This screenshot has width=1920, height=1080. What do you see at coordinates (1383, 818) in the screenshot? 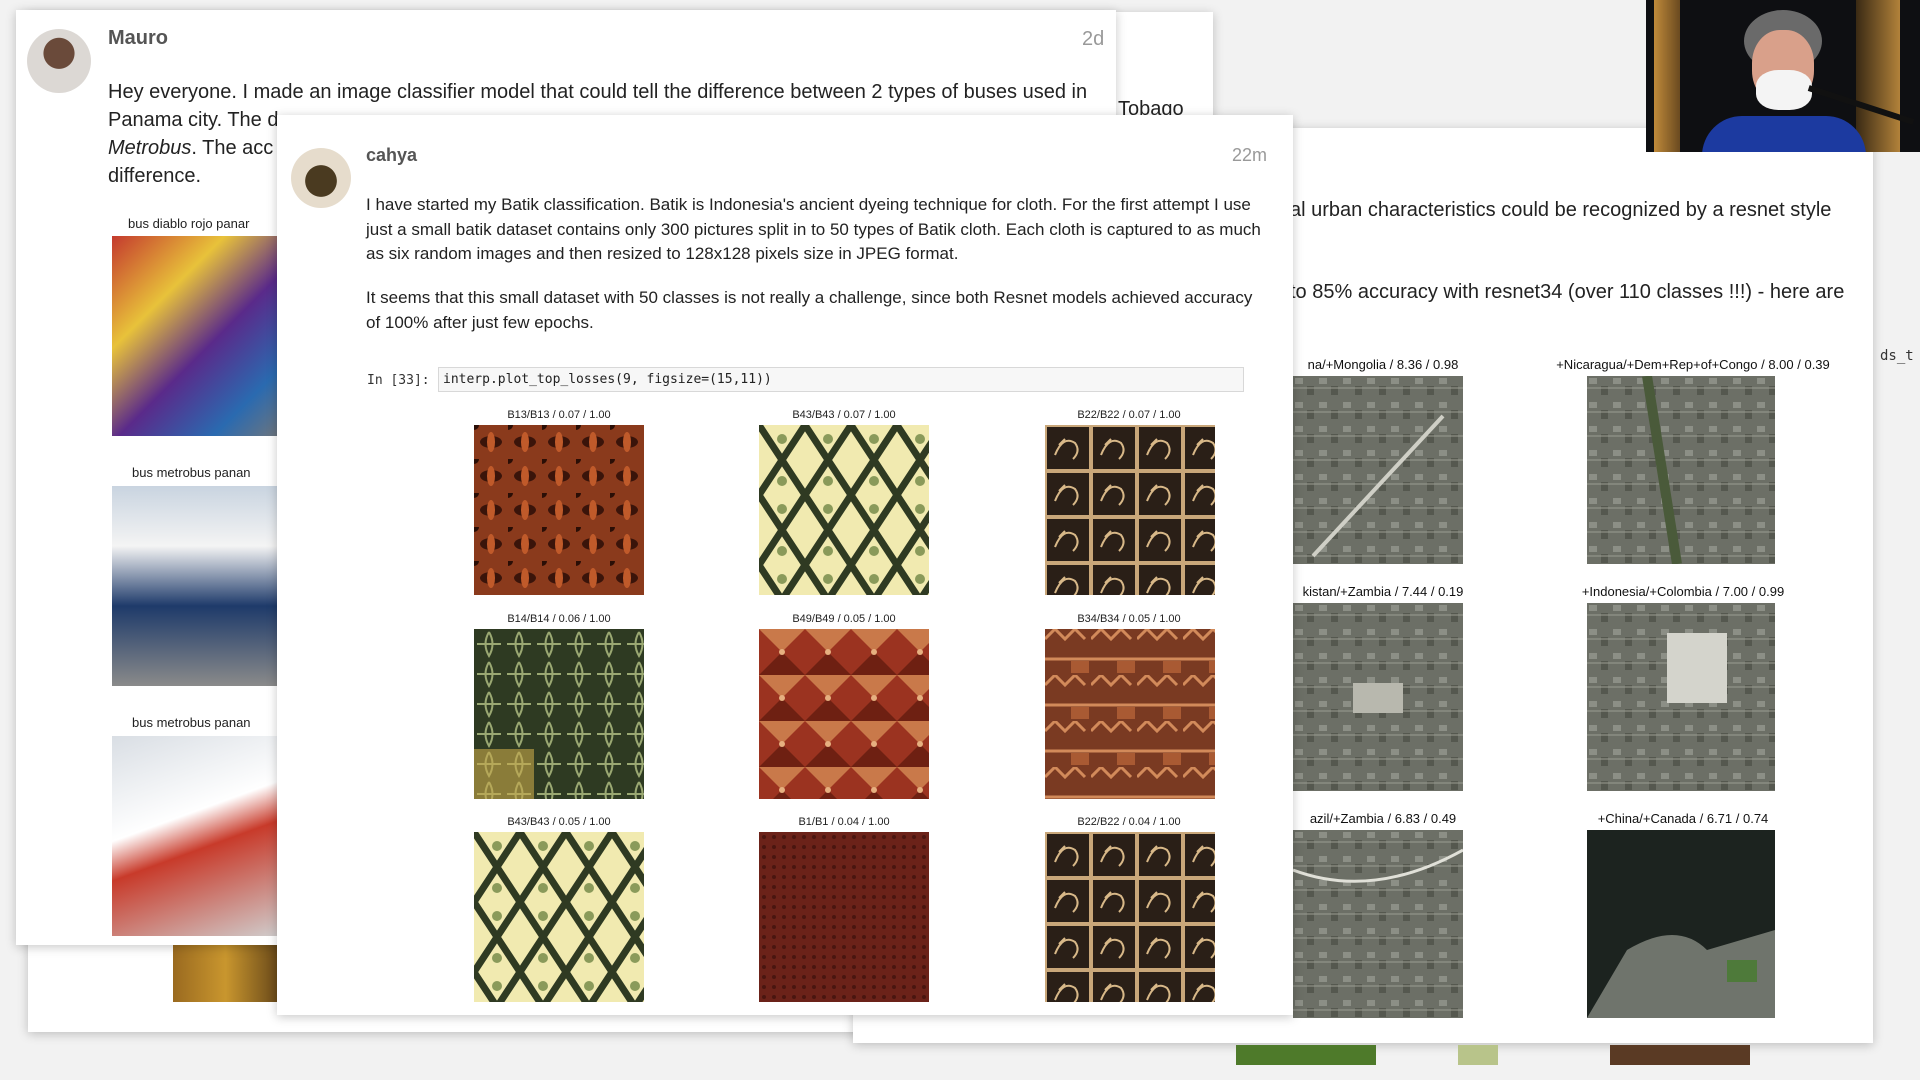
I see `satellite-caption: azil/+Zambia / 6.83 / 0.49` at bounding box center [1383, 818].